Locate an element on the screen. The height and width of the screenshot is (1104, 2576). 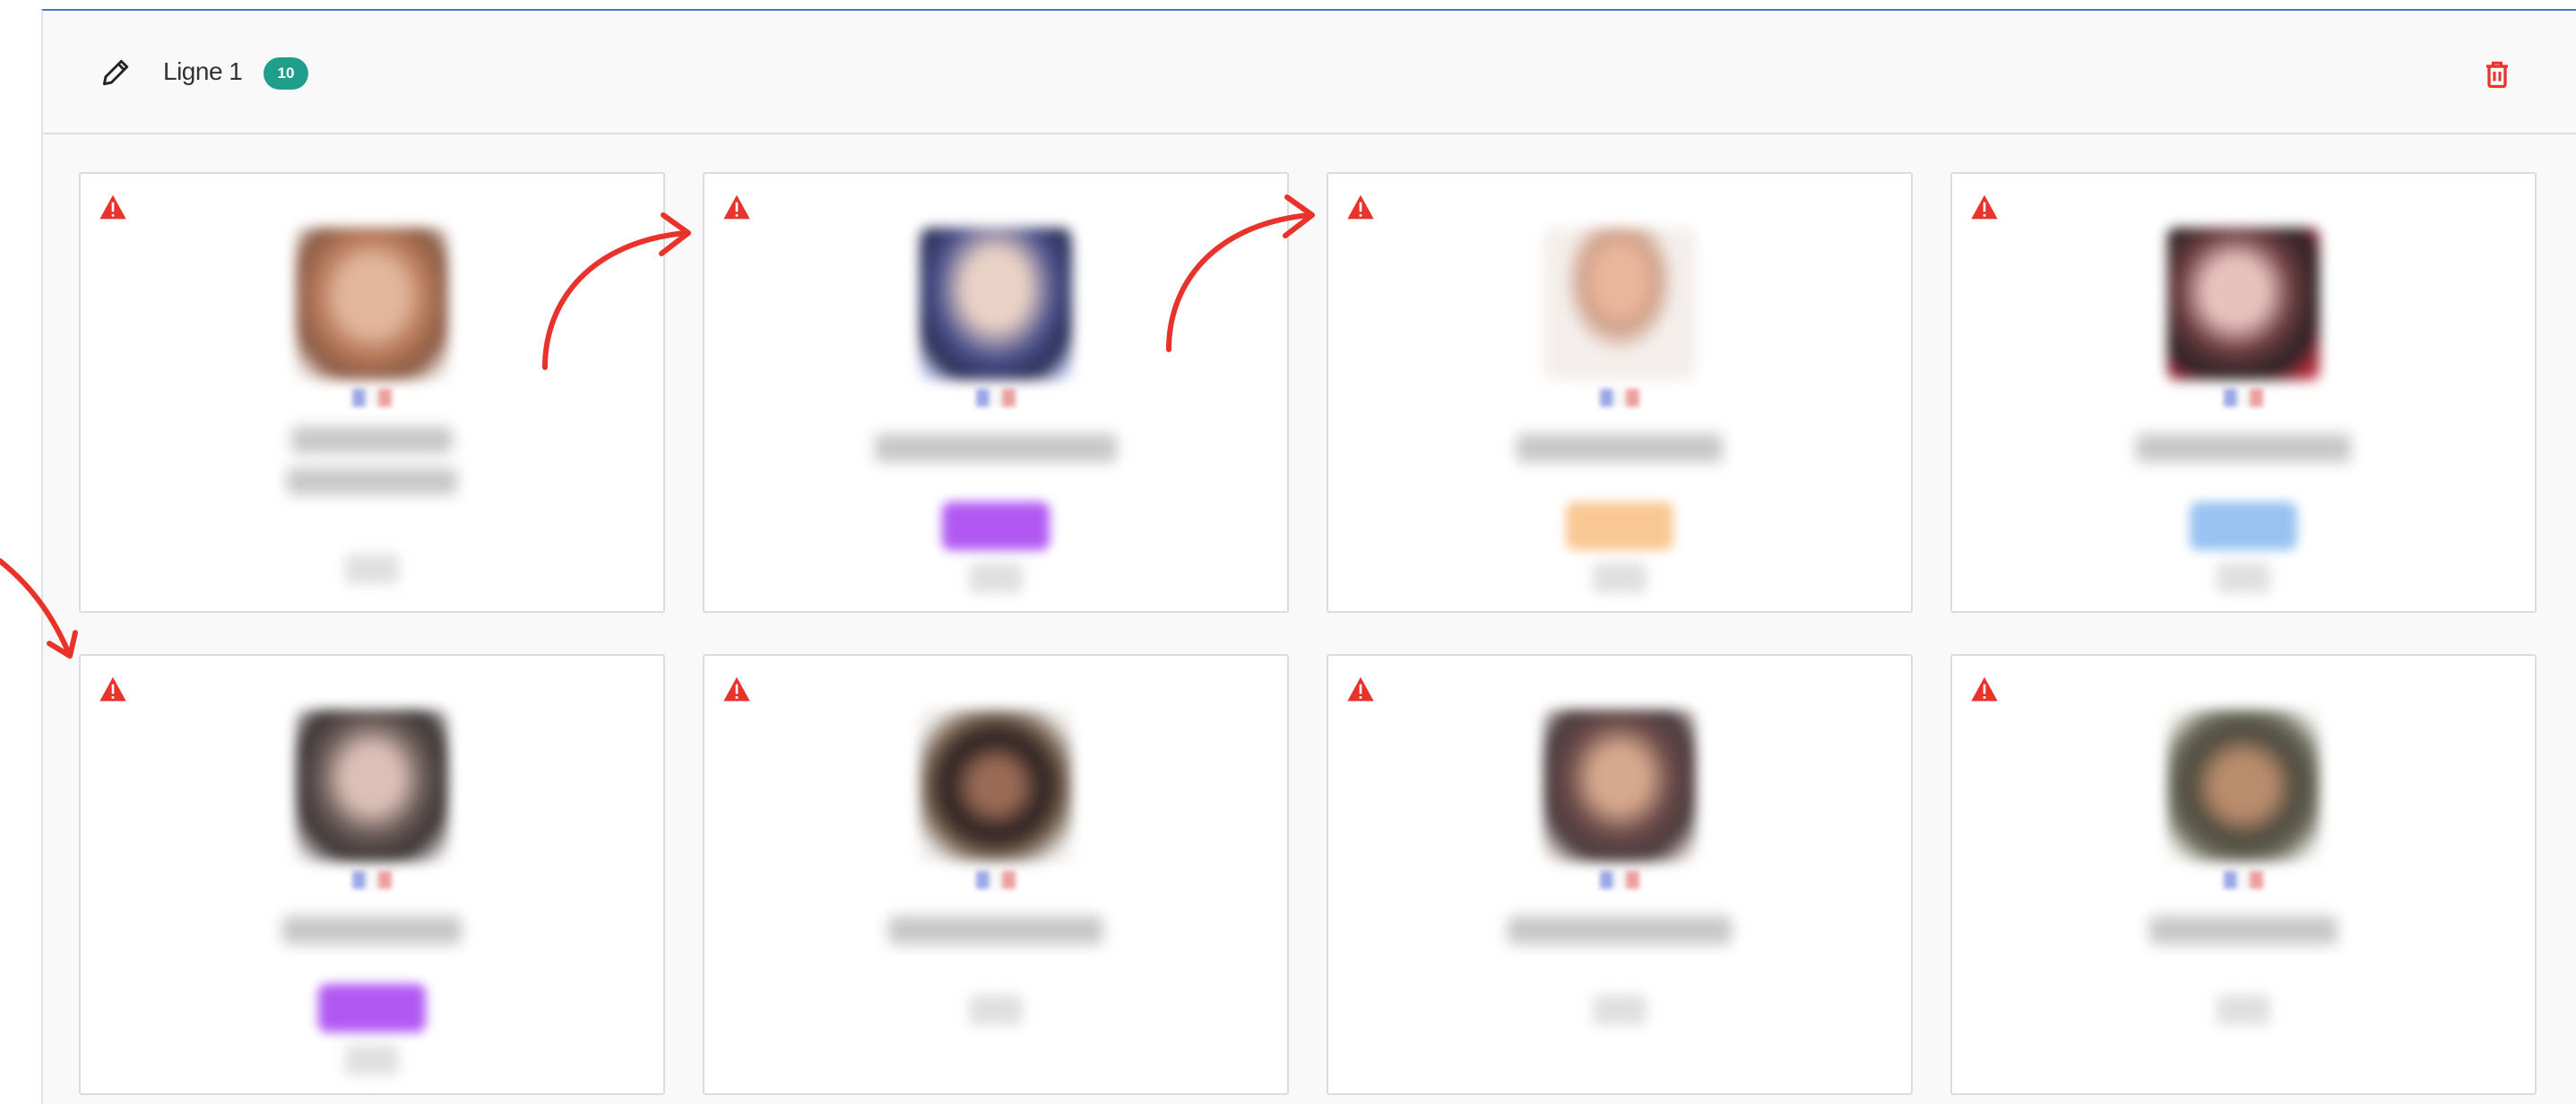
trash-icon is located at coordinates (2497, 74).